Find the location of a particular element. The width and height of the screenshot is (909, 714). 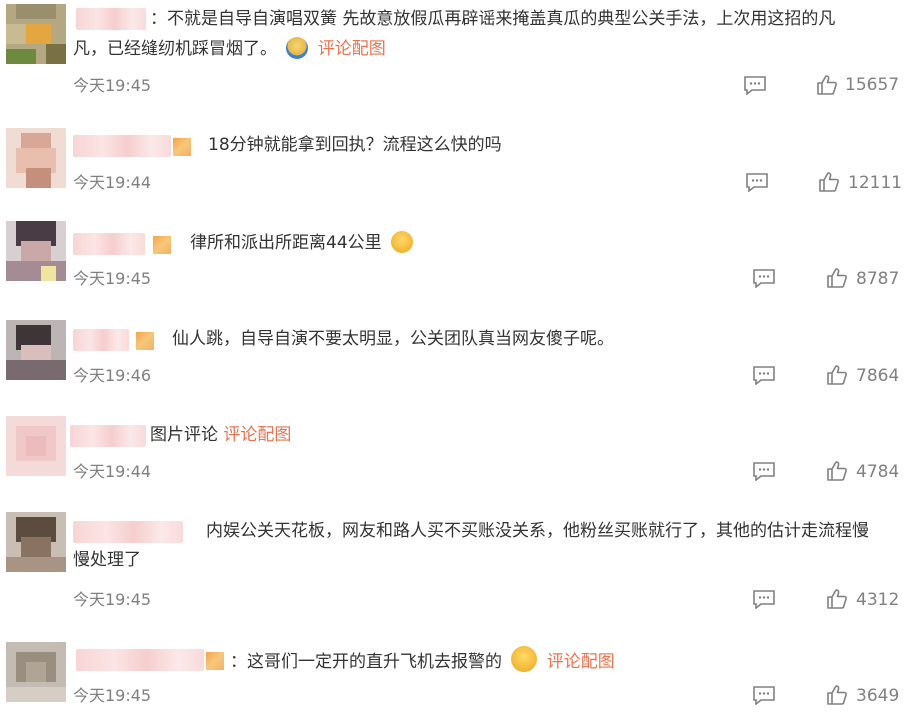

comment-item: ：这哥们一定开的直升飞机去报警的 评论配图 今天19:45 3649 is located at coordinates (454, 663).